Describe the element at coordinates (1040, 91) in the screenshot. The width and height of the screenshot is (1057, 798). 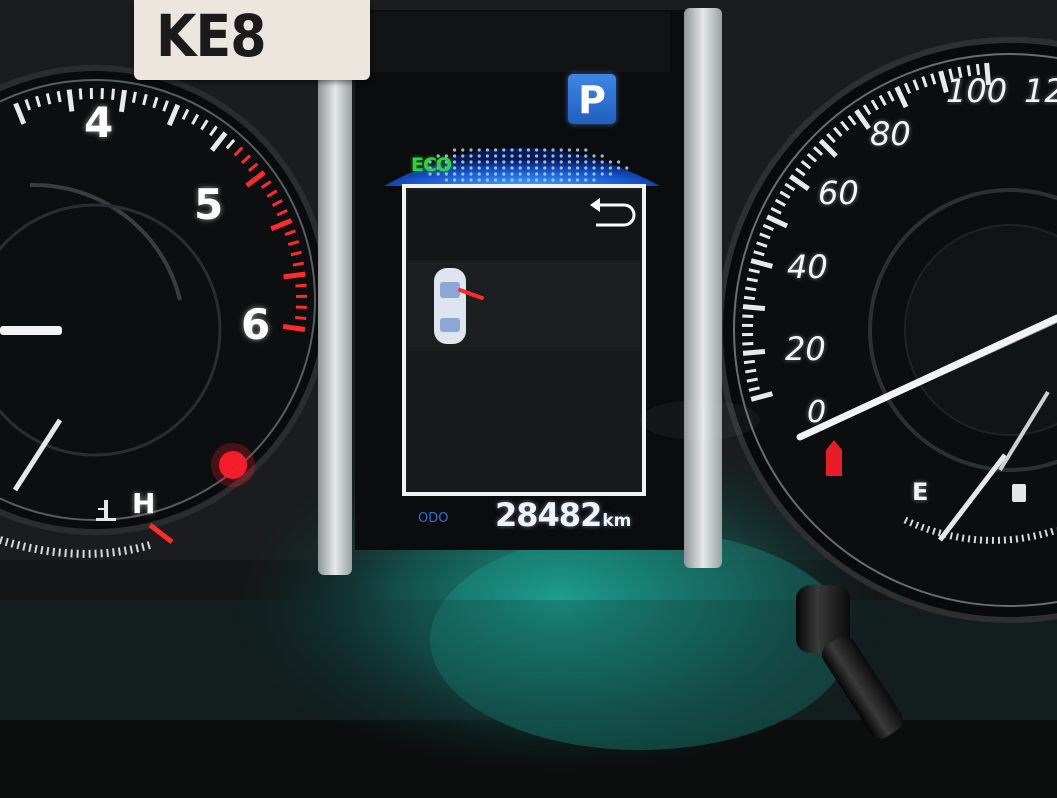
I see `speed-label-120: 12` at that location.